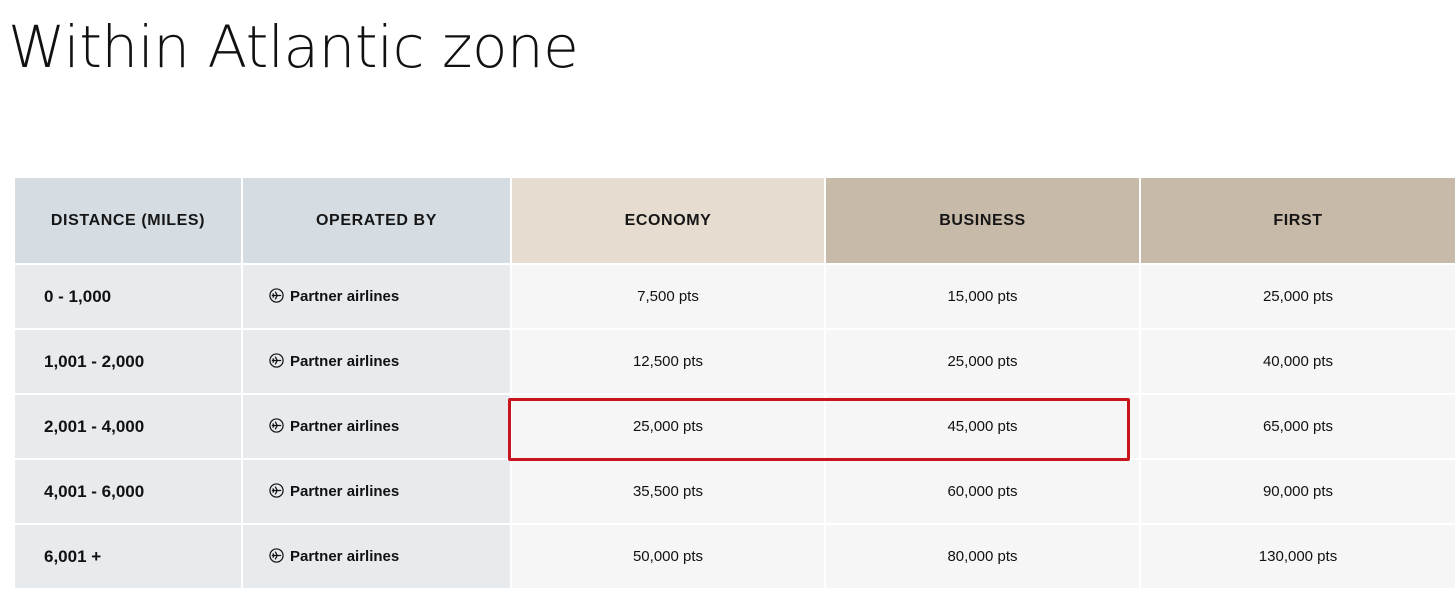  I want to click on distance-cell: 6,001 +, so click(129, 557).